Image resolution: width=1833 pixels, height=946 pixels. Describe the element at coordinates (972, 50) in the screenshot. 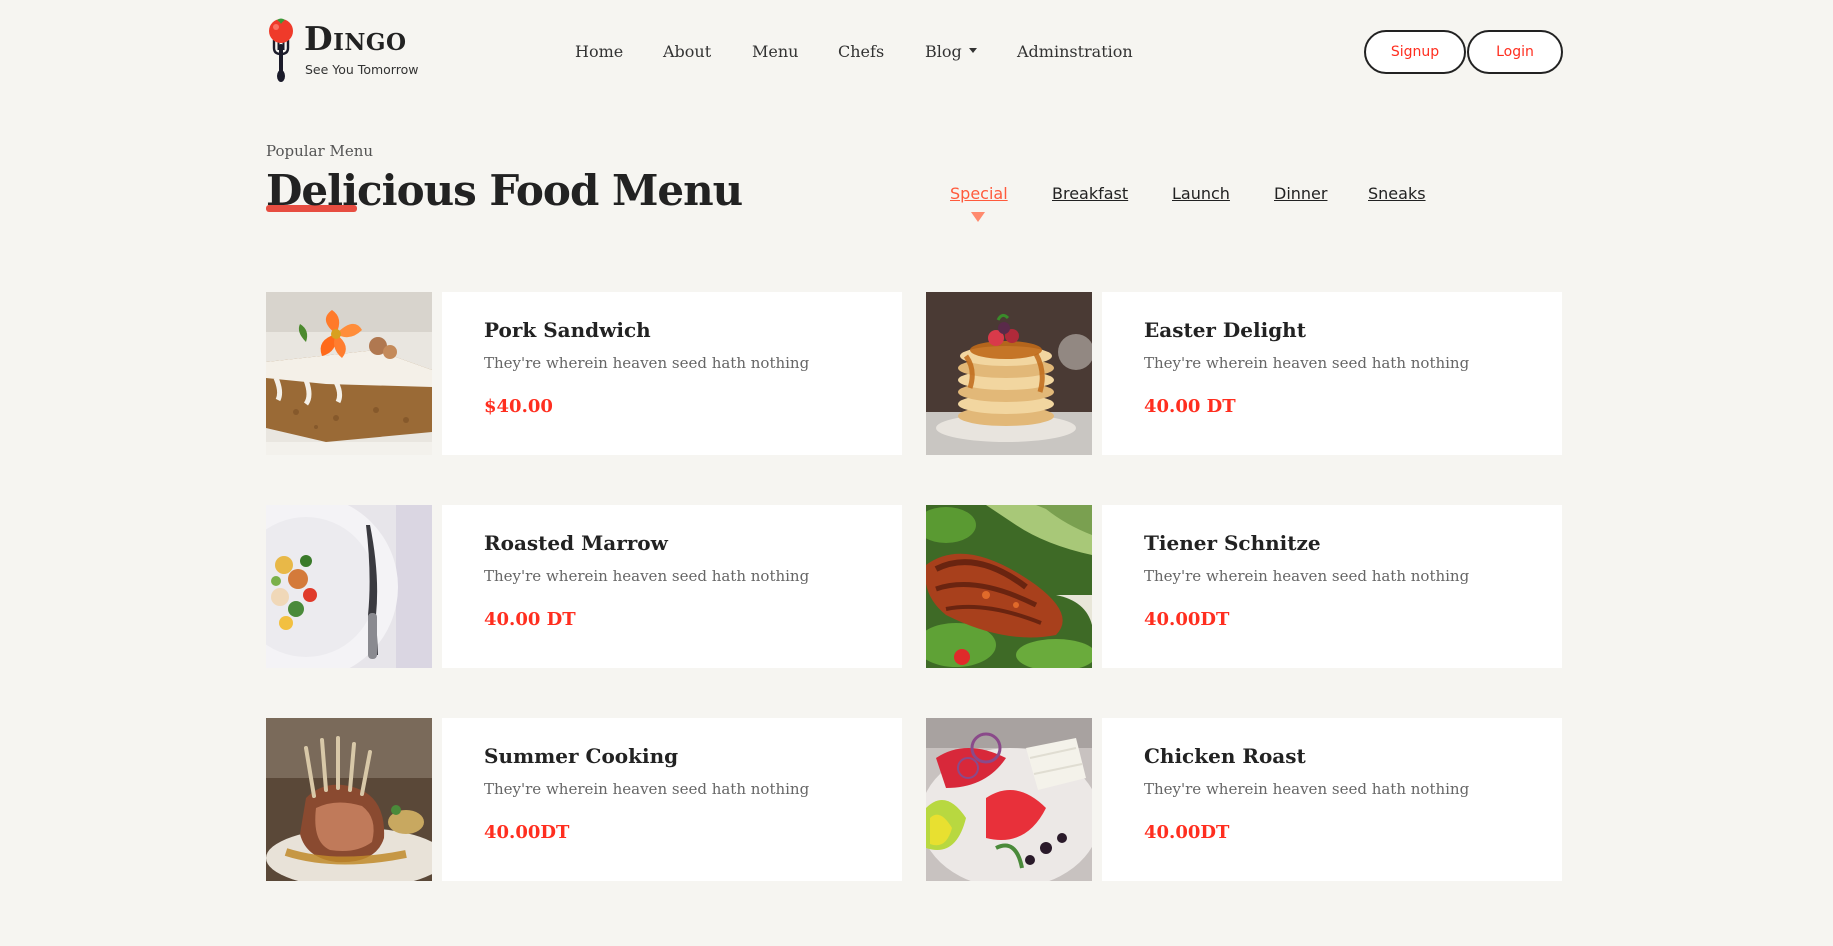

I see `caret-down-icon` at that location.